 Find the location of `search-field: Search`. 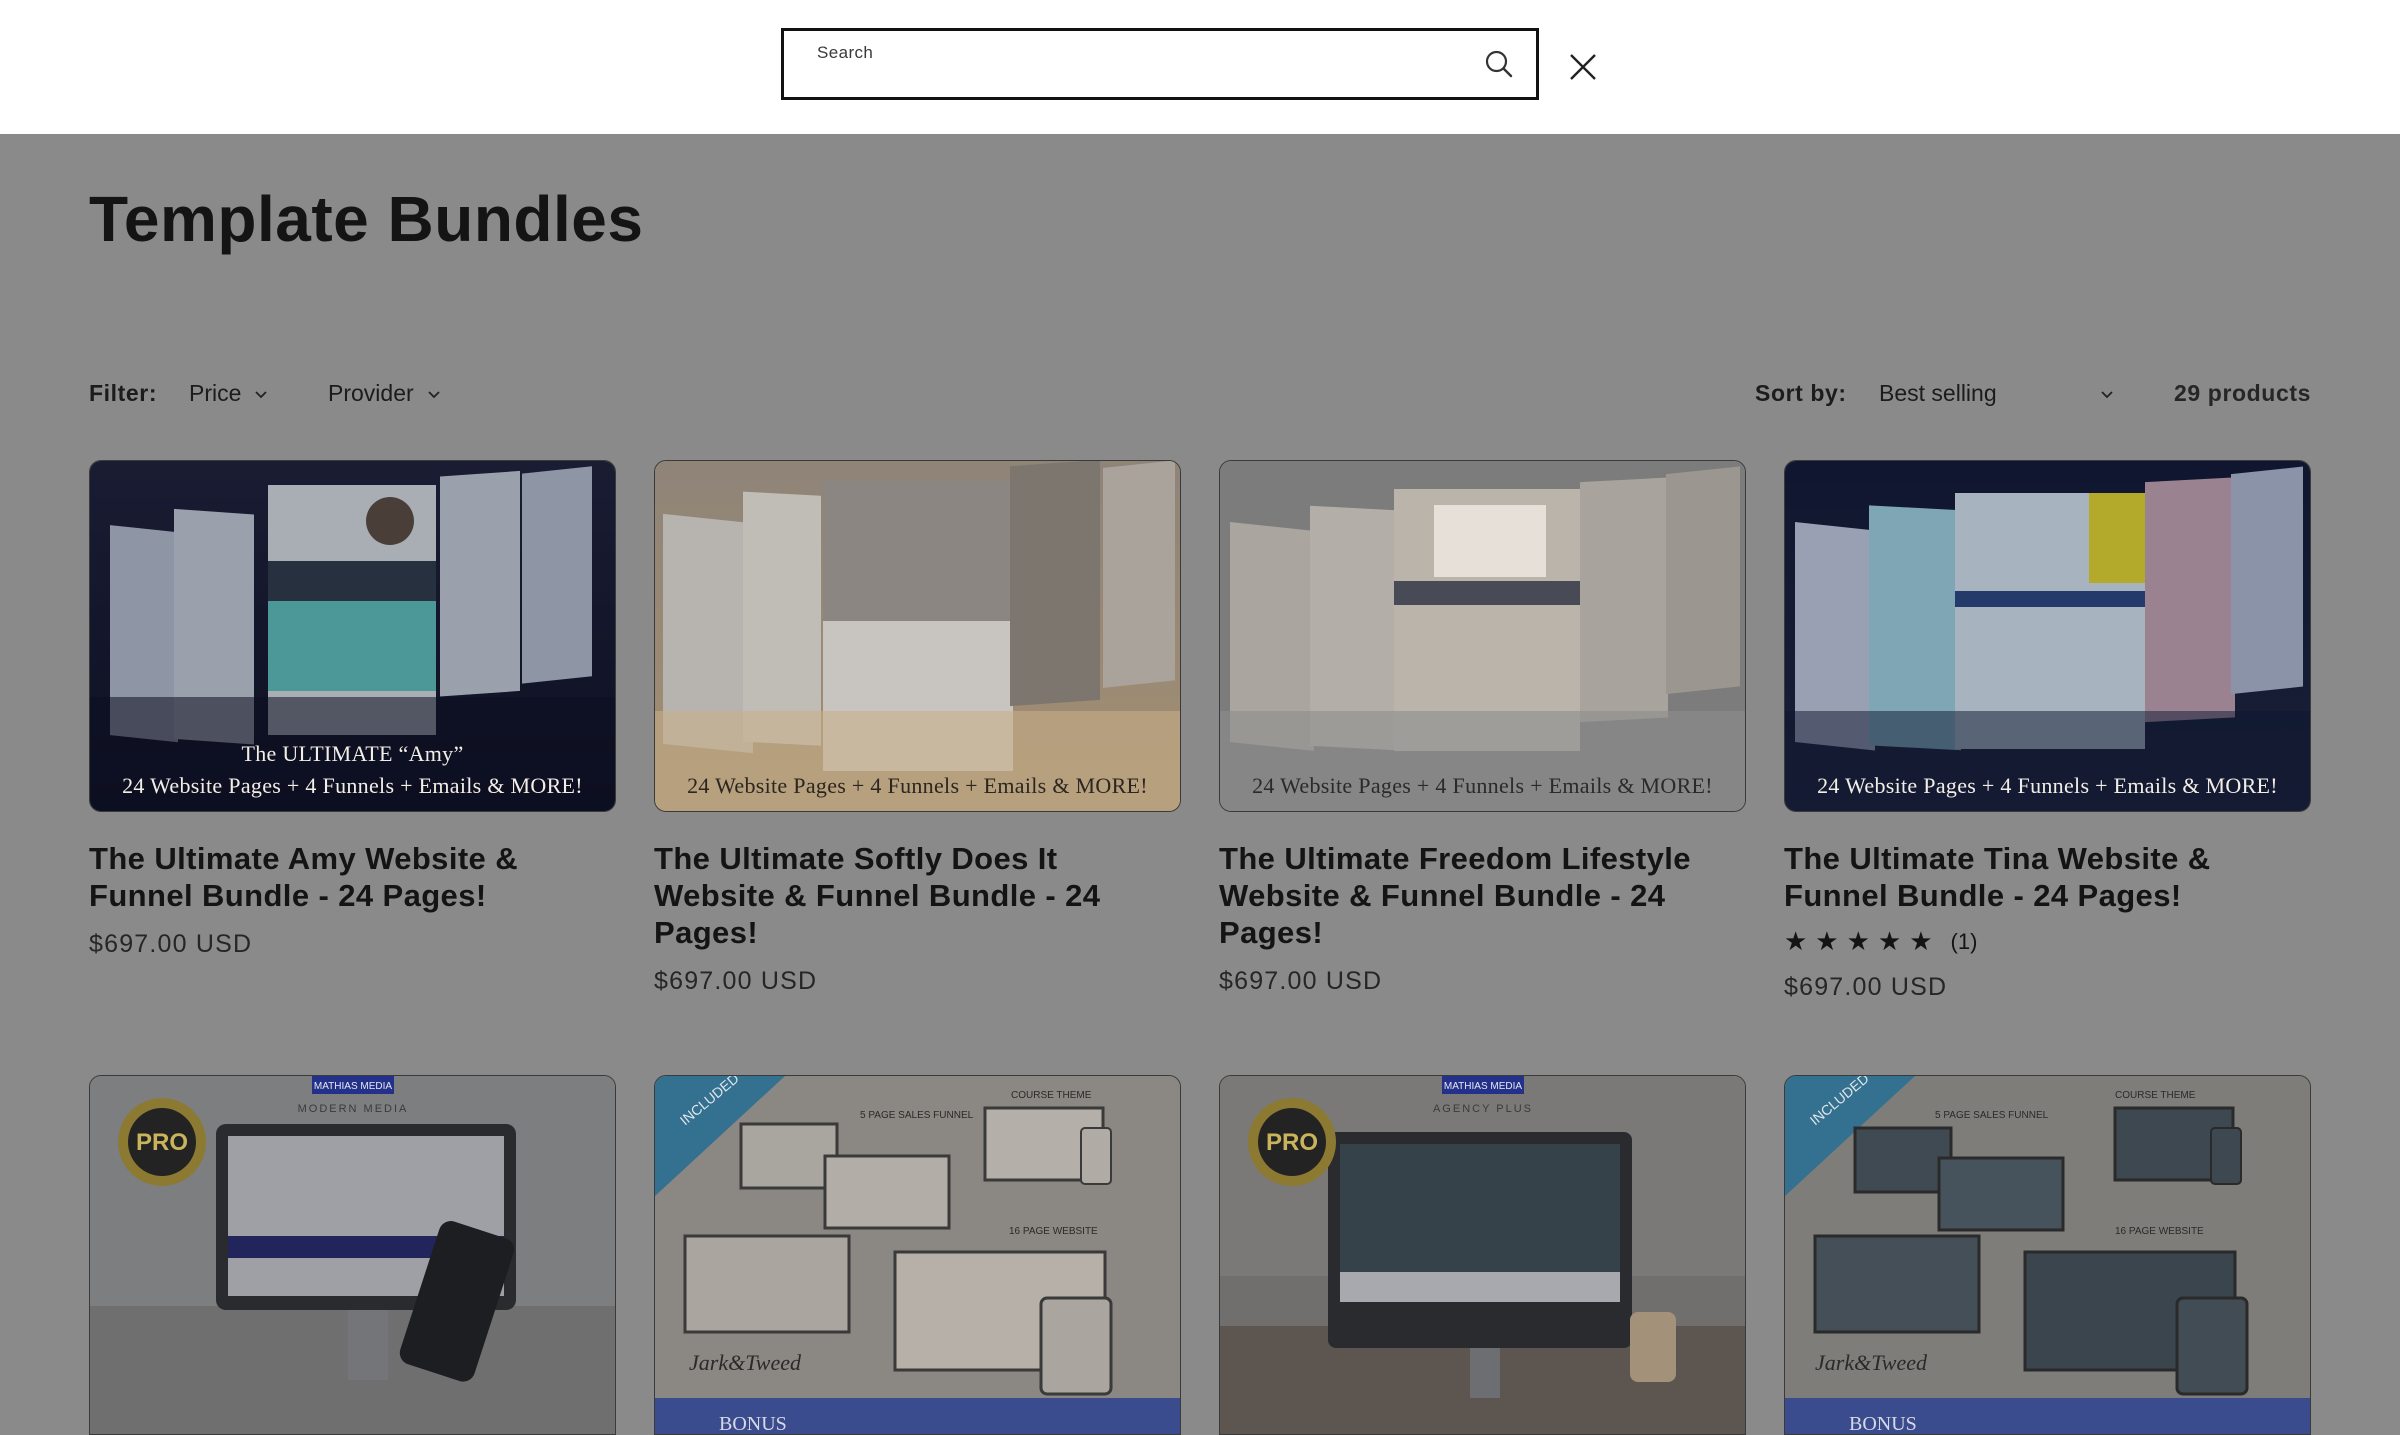

search-field: Search is located at coordinates (1160, 64).